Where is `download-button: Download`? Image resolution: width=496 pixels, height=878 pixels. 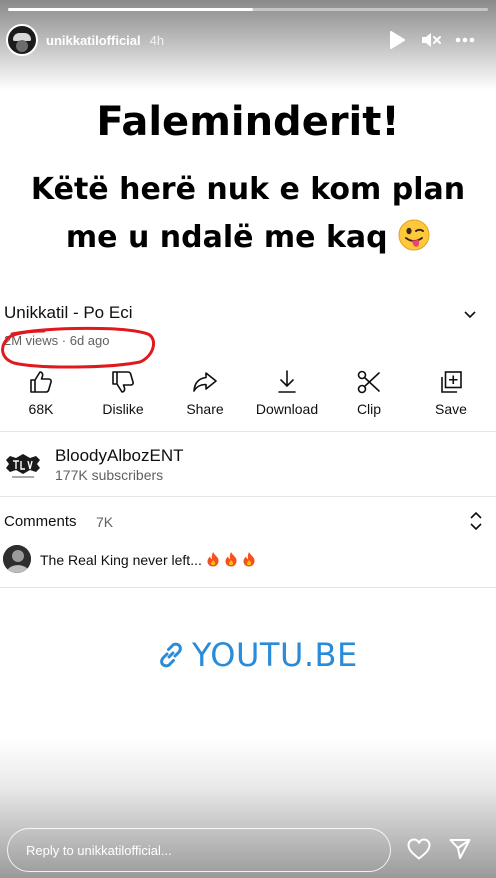 download-button: Download is located at coordinates (287, 392).